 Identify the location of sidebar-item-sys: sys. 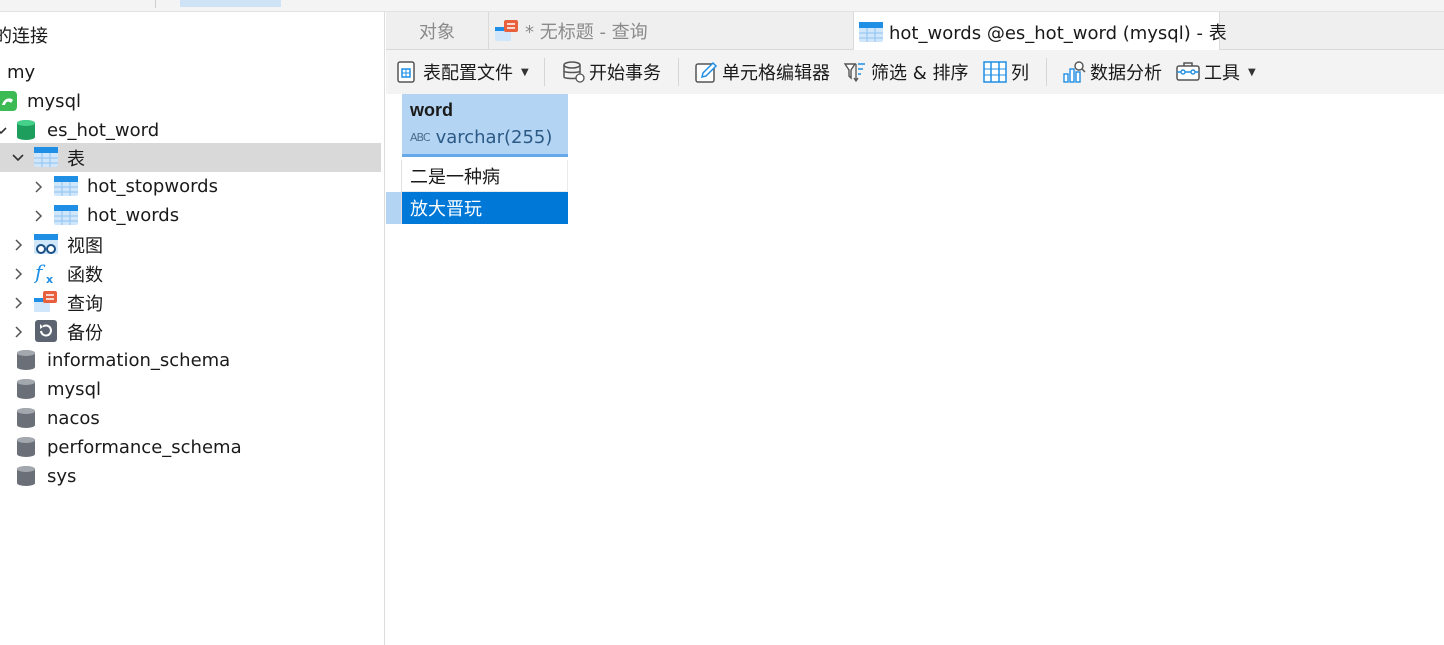
(190, 476).